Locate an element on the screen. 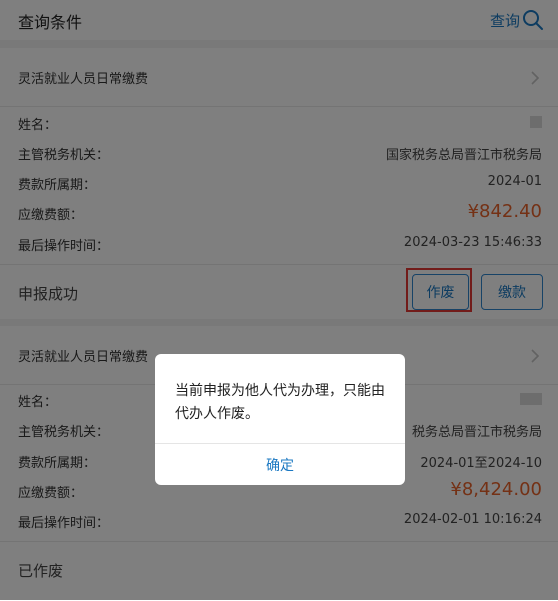 This screenshot has width=558, height=601. confirm-button: 确定 is located at coordinates (280, 464).